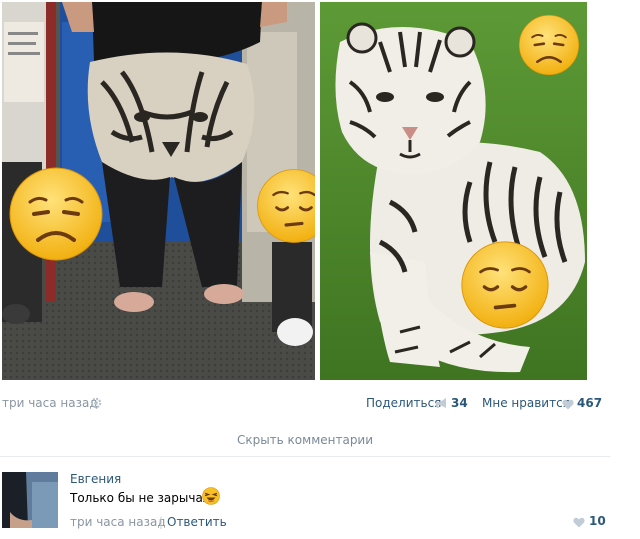 Image resolution: width=640 pixels, height=539 pixels. I want to click on megaphone-icon, so click(441, 403).